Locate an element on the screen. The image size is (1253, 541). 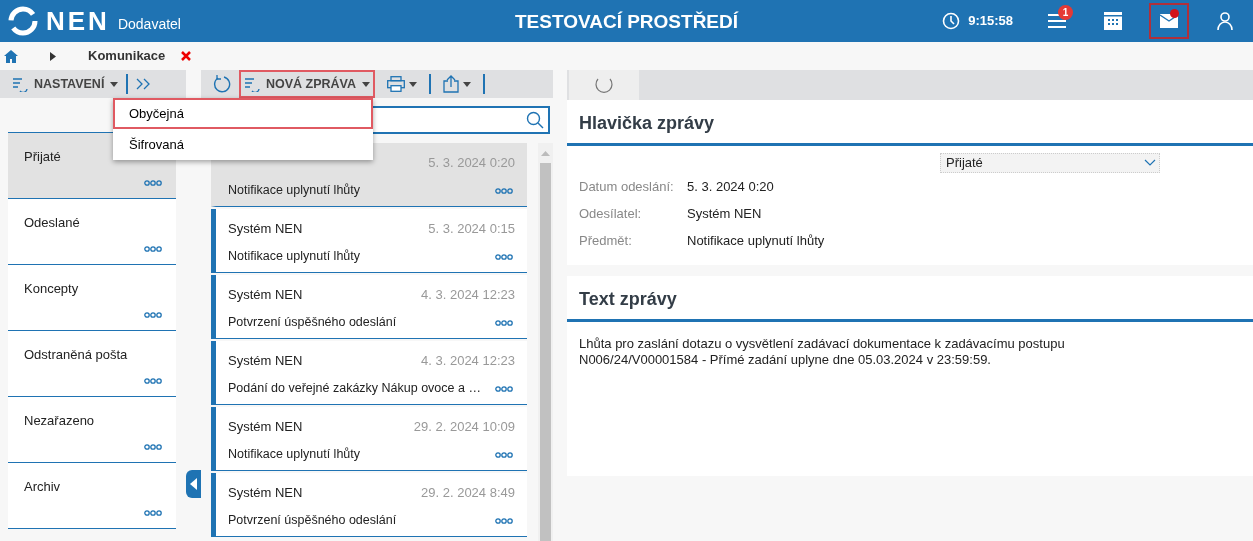
breadcrumb-item: Komunikace is located at coordinates (127, 56).